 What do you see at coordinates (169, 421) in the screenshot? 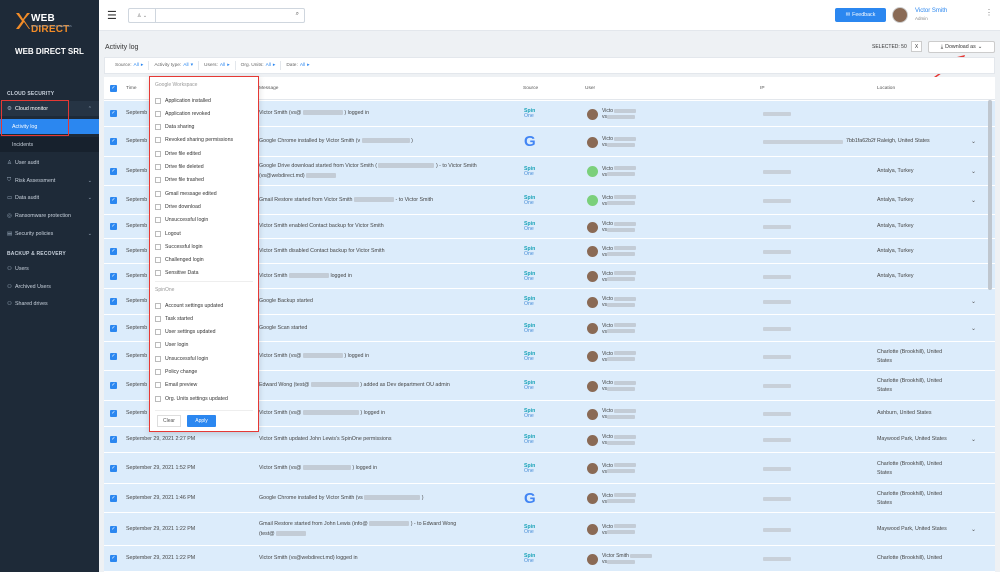
I see `clear-button: Clear` at bounding box center [169, 421].